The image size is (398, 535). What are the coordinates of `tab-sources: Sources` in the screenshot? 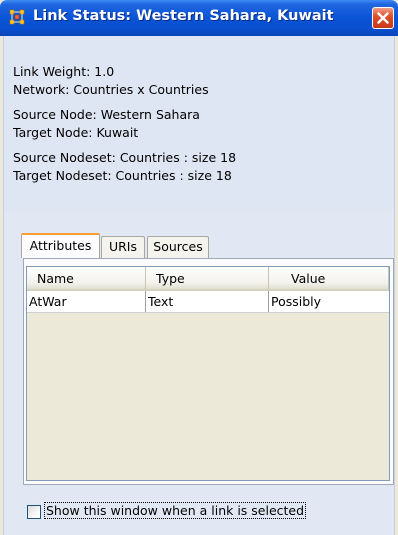 It's located at (178, 247).